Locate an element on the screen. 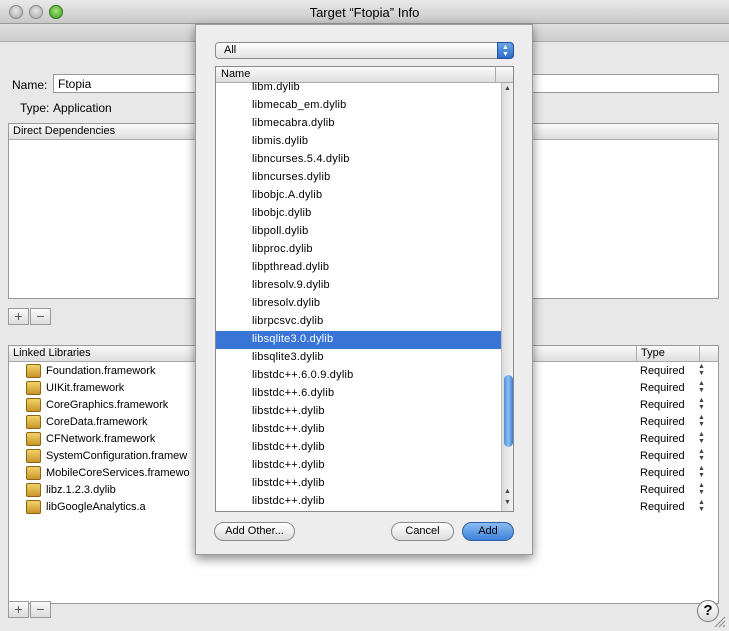  library-name: UIKit.framework is located at coordinates (85, 388).